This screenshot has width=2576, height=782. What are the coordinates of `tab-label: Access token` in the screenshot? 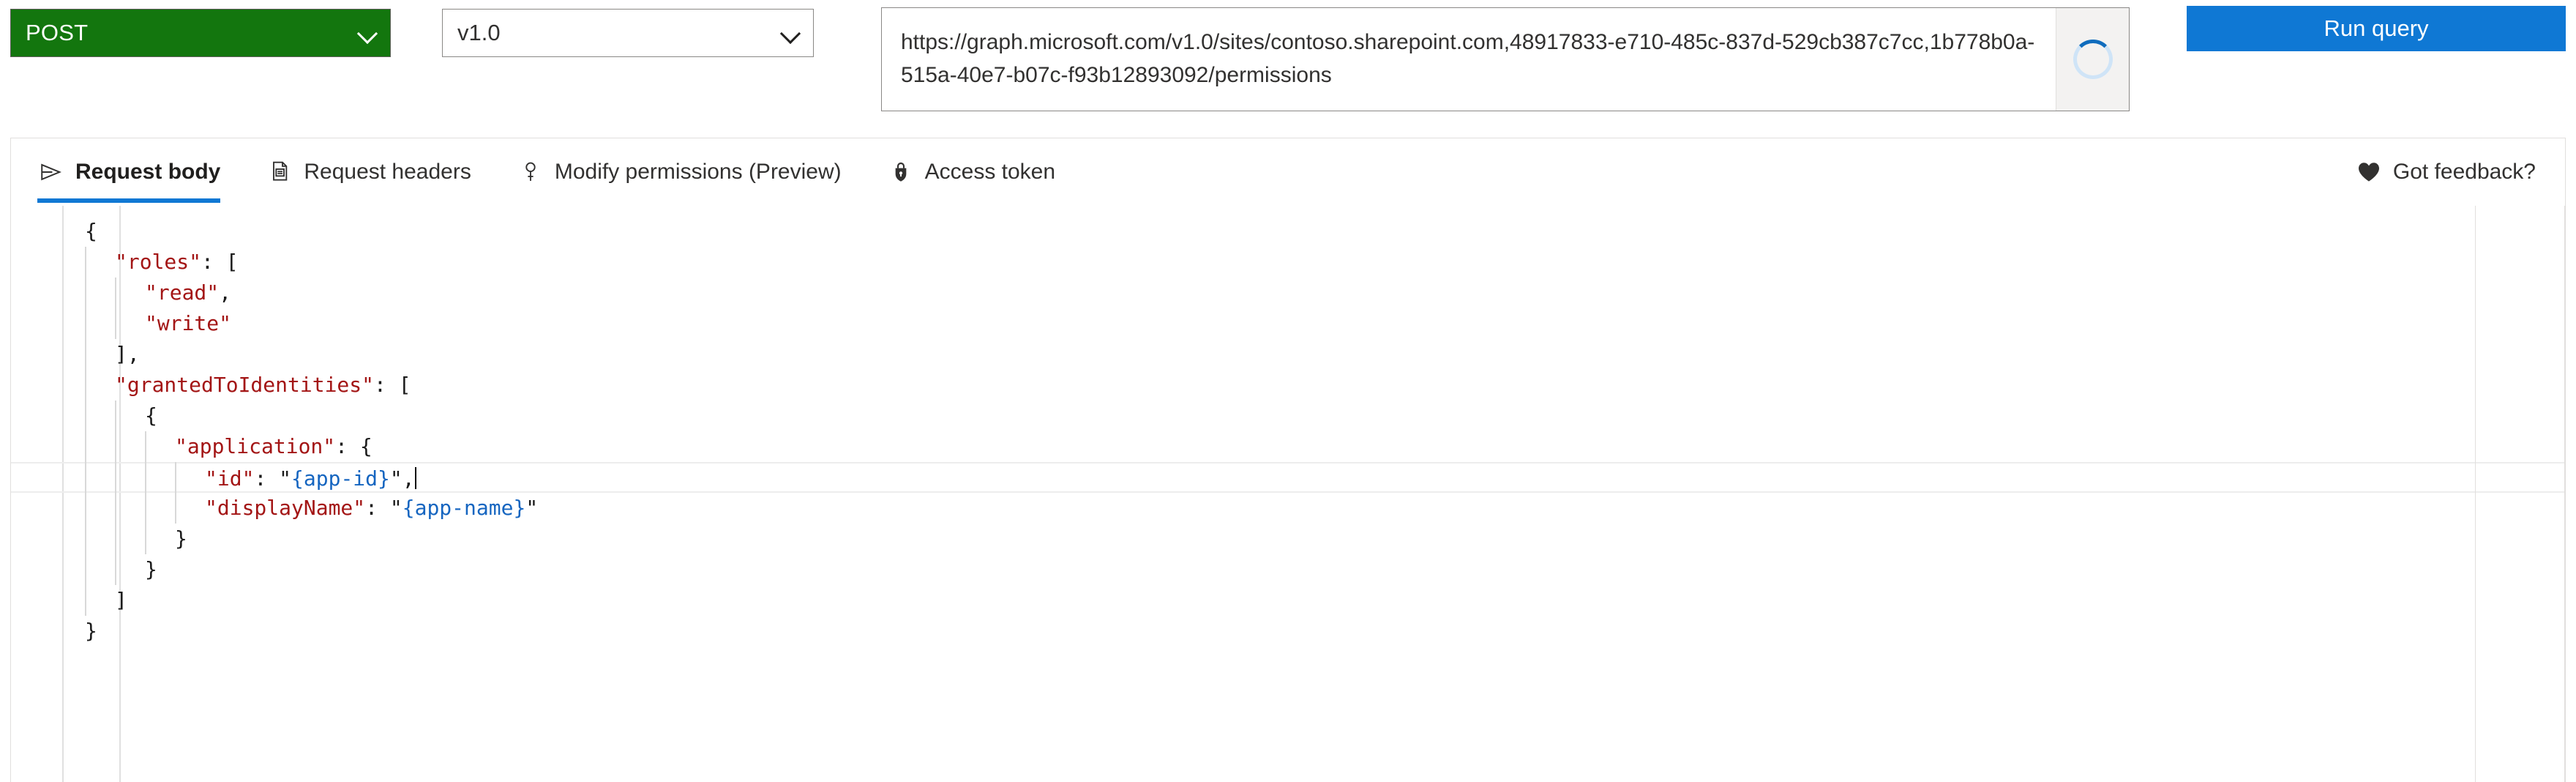 It's located at (990, 172).